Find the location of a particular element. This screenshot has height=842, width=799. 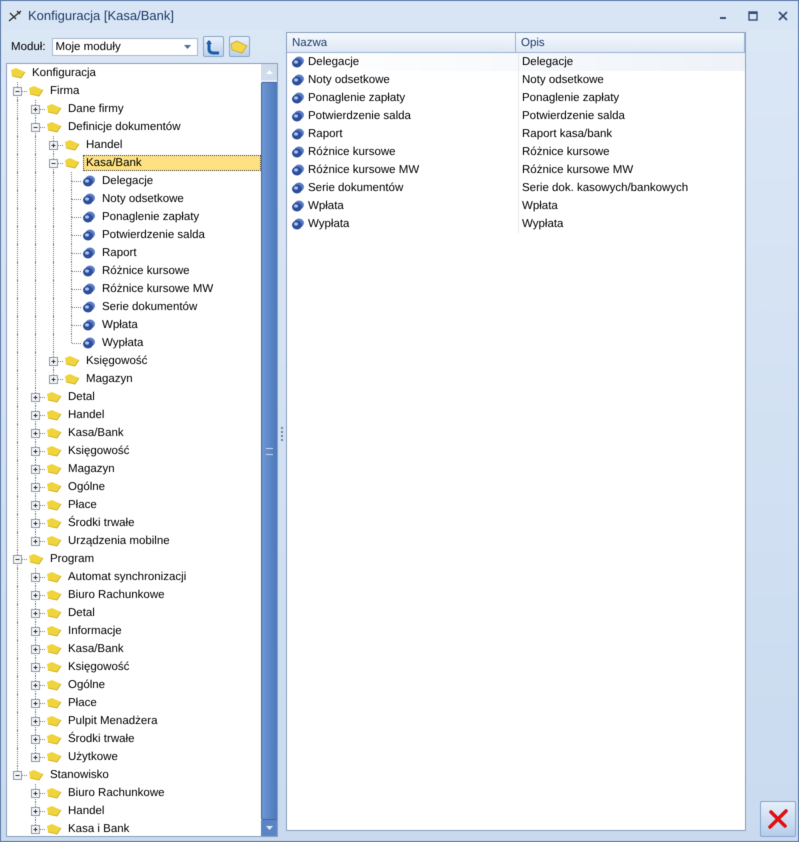

window-title: Konfiguracja [Kasa/Bank] is located at coordinates (101, 15).